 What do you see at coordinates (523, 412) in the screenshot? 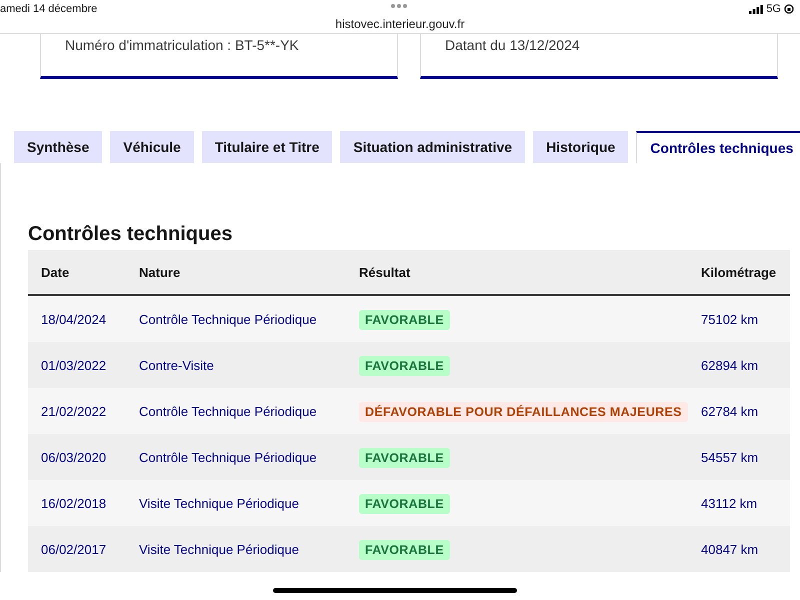
I see `result-badge: DÉFAVORABLE POUR DÉFAILLANCES MAJEURES` at bounding box center [523, 412].